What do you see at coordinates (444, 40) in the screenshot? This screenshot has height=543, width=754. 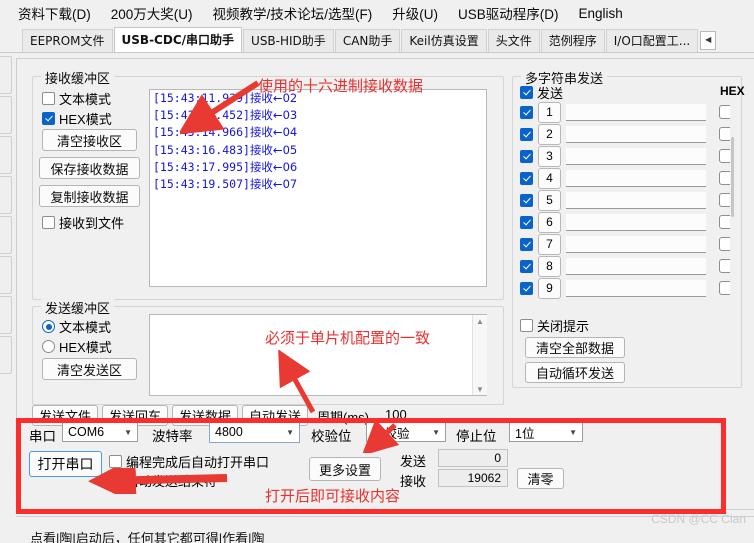 I see `tab-keil-sim: Keil仿真设置` at bounding box center [444, 40].